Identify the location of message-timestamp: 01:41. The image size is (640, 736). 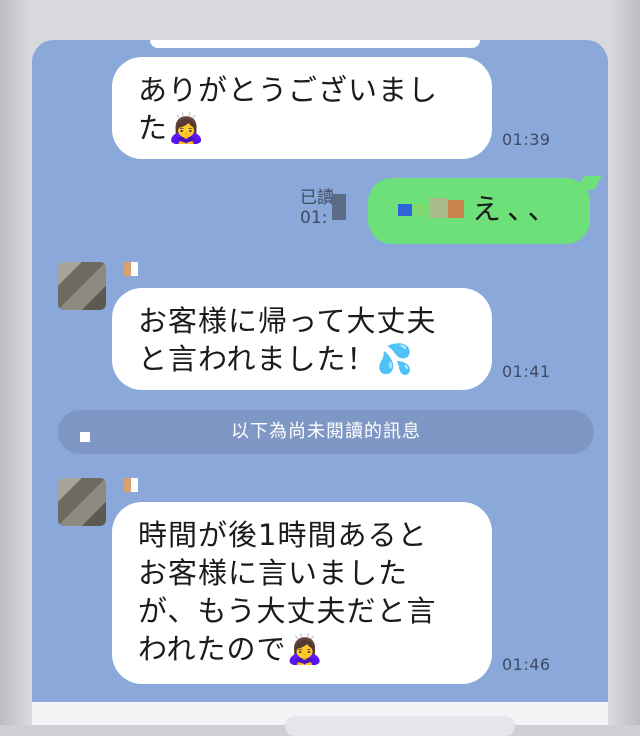
(526, 371).